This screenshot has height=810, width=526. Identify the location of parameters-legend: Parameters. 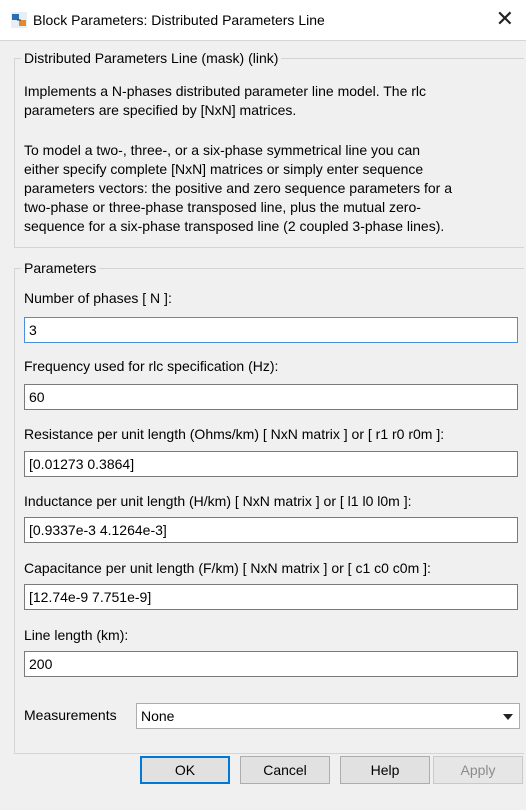
(60, 268).